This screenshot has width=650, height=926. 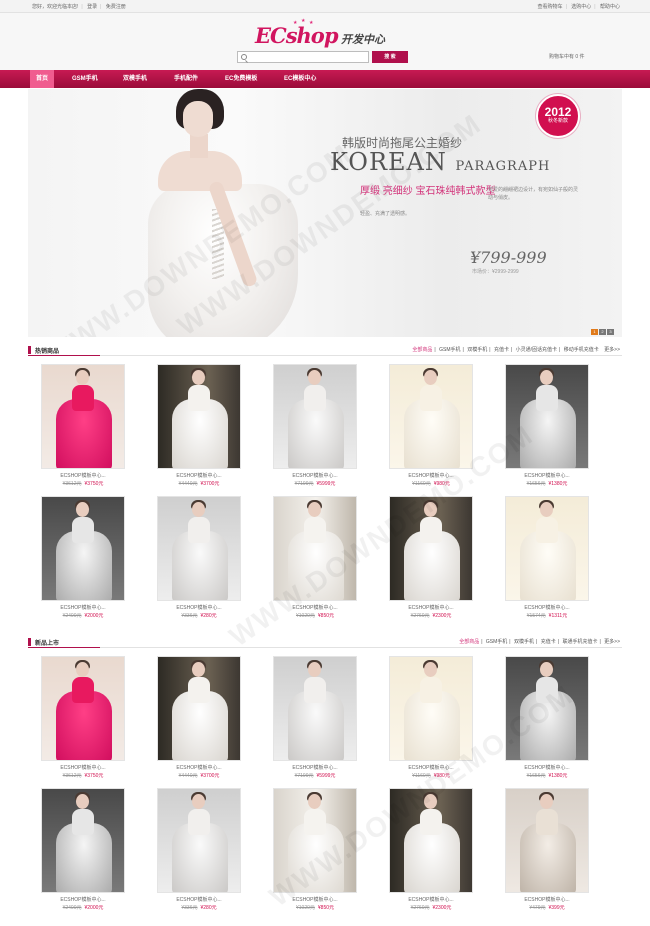 What do you see at coordinates (83, 907) in the screenshot?
I see `product-prices: ¥2400元 ¥2000元` at bounding box center [83, 907].